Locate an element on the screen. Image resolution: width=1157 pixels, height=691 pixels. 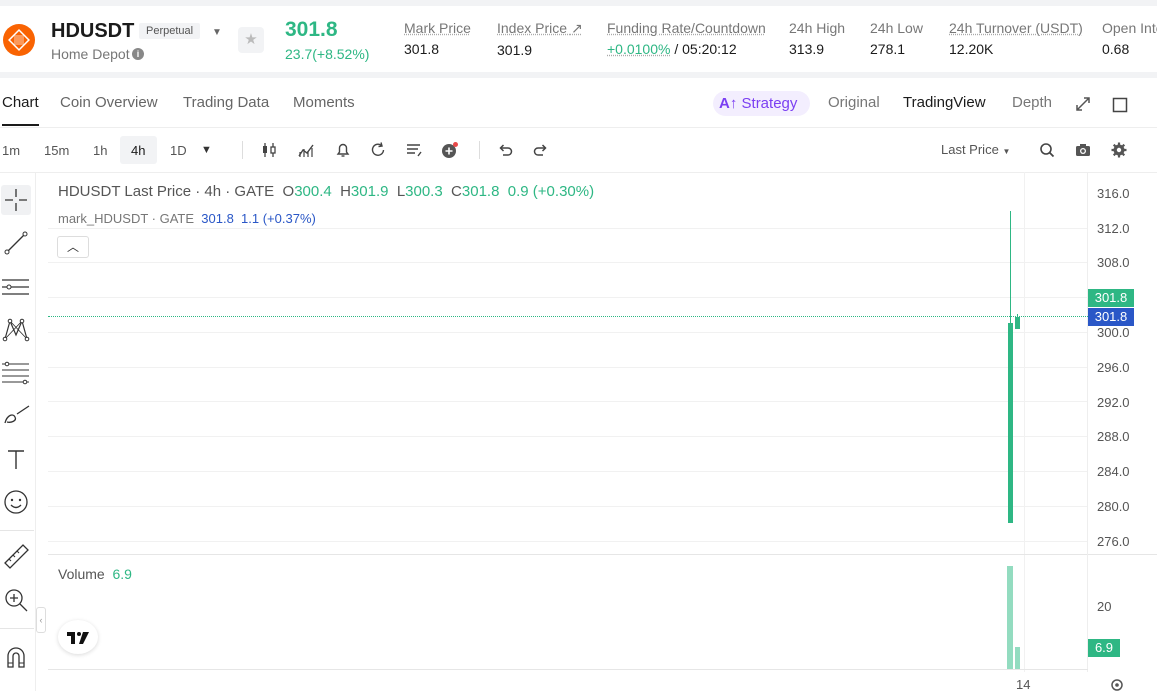
stat-value: 0.68 is located at coordinates (1116, 49).